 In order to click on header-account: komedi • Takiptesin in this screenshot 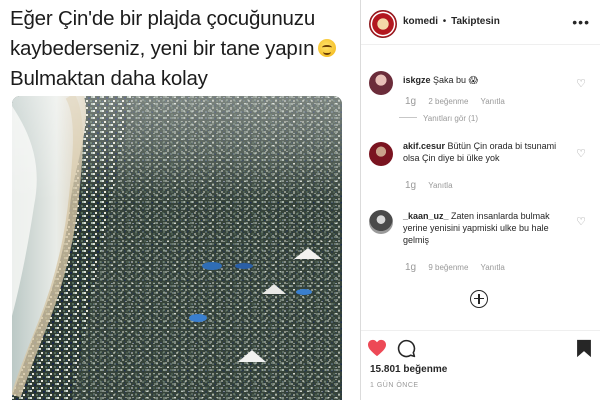, I will do `click(451, 21)`.